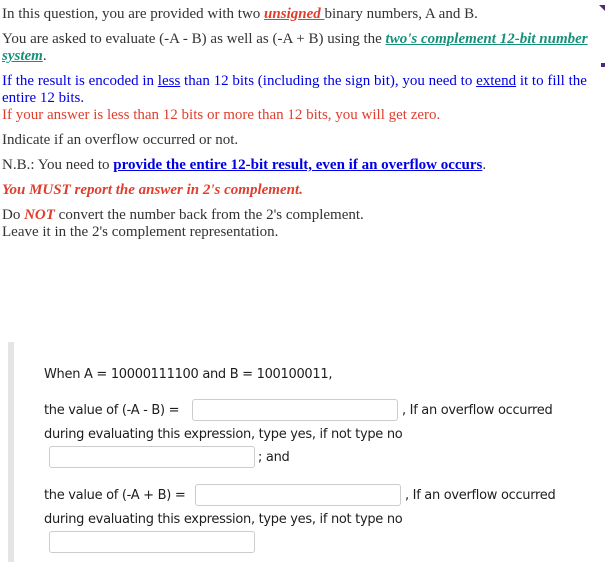 Image resolution: width=609 pixels, height=562 pixels. Describe the element at coordinates (477, 410) in the screenshot. I see `q1-overflow-suffix: , If an overflow occurred` at that location.